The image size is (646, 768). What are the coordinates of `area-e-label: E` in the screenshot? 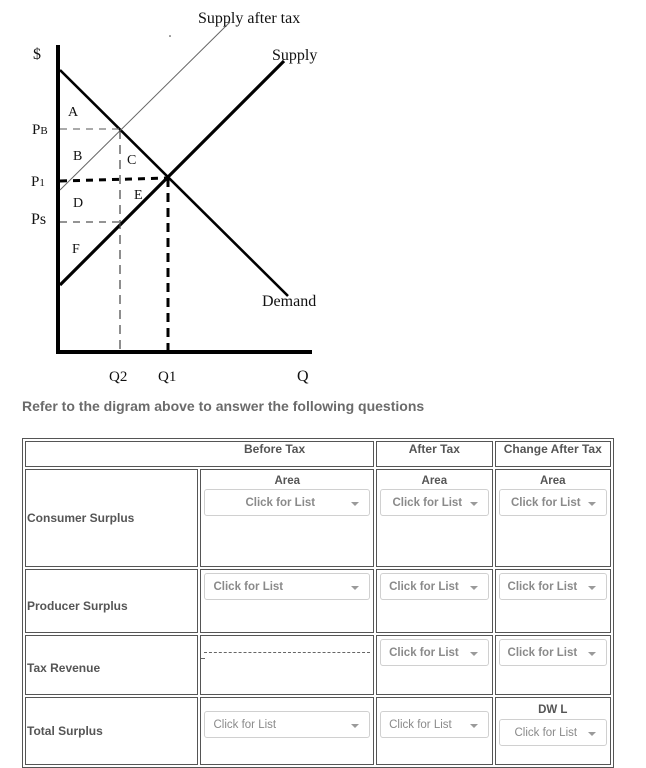 It's located at (138, 195).